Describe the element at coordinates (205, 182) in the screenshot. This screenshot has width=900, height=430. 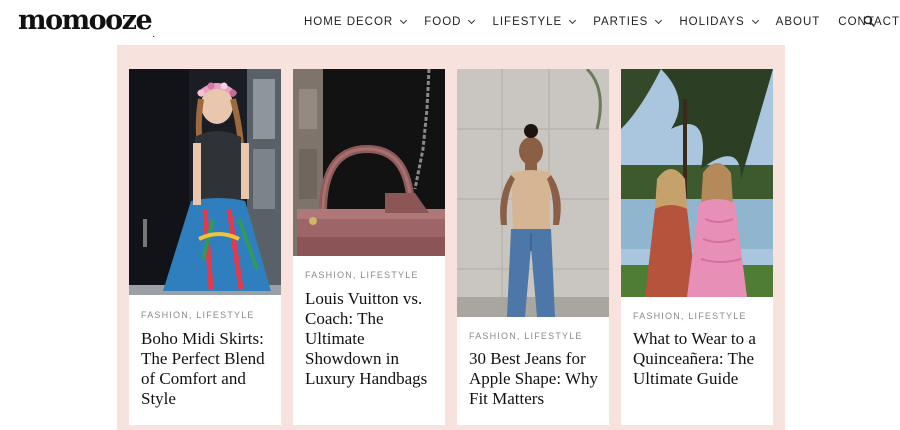
I see `post-image-boho-skirt` at that location.